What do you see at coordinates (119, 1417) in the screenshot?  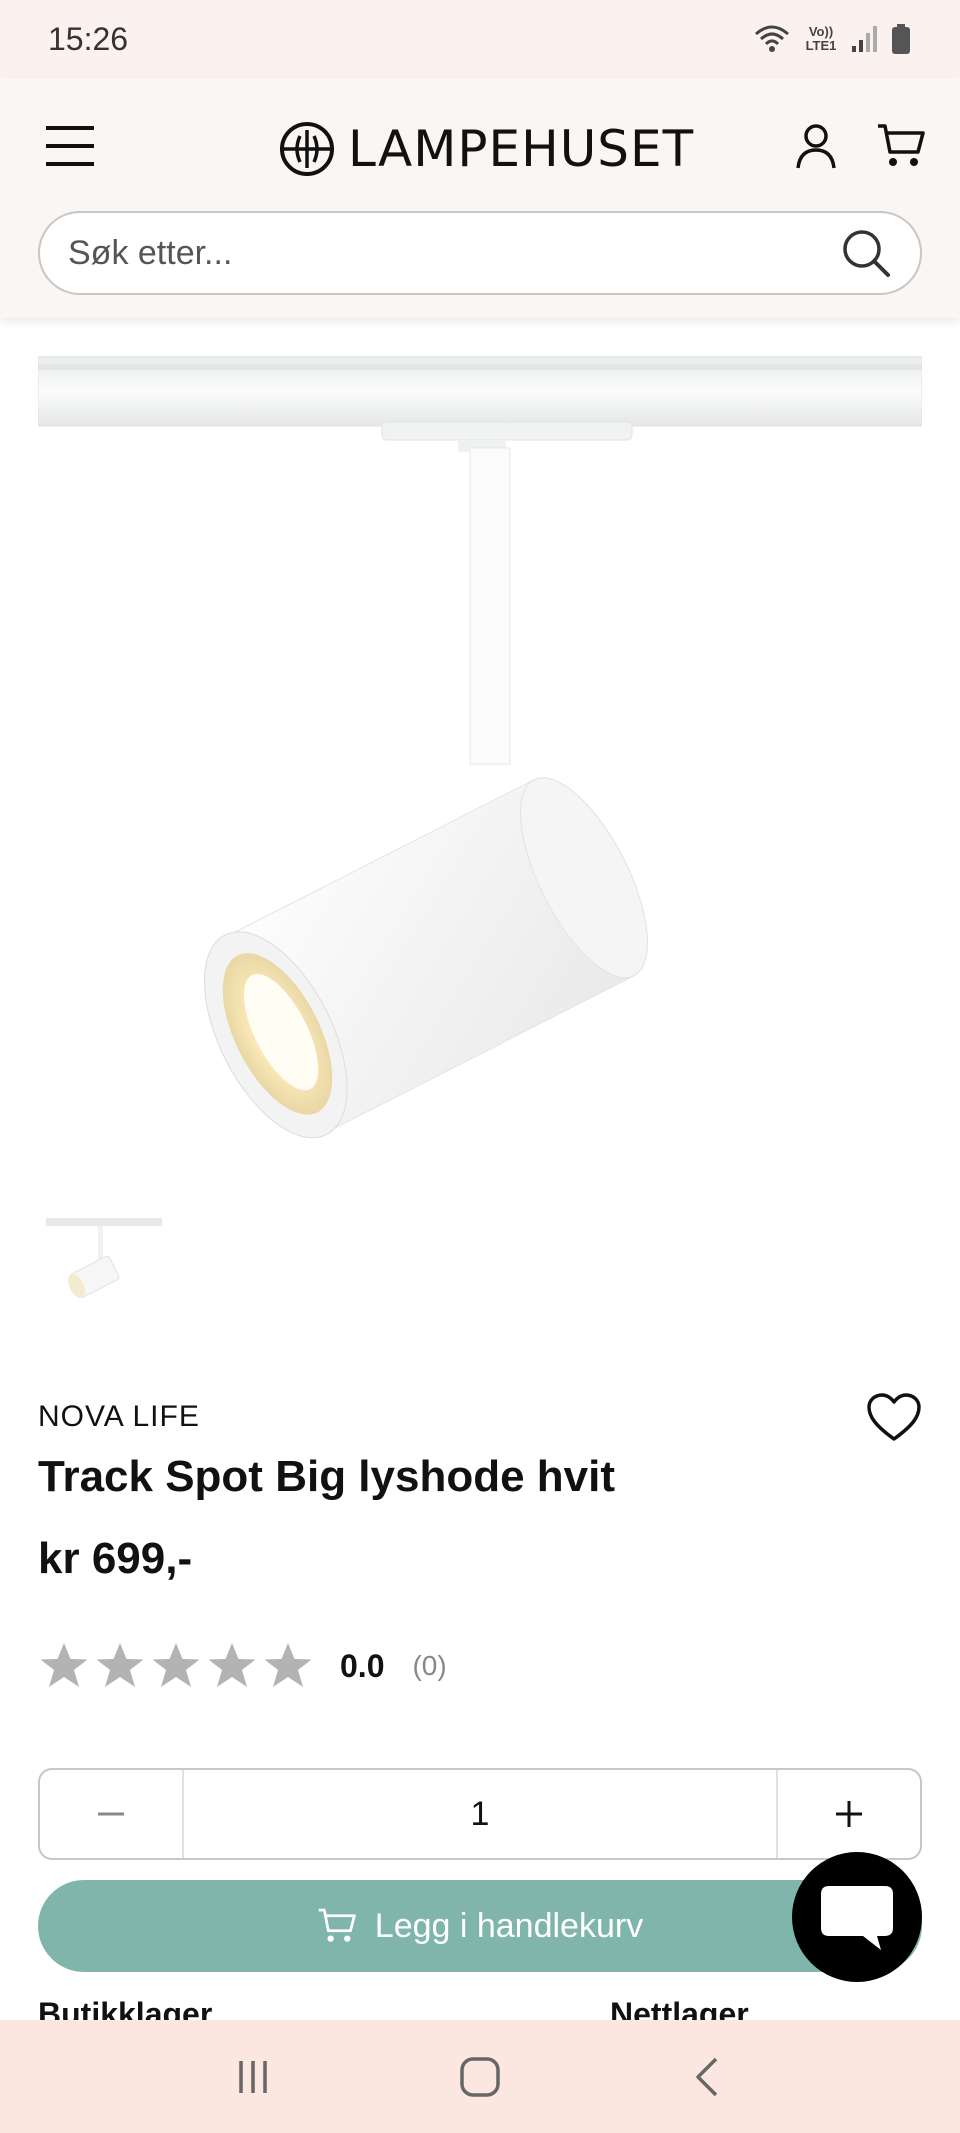 I see `product-brand: NOVA LIFE` at bounding box center [119, 1417].